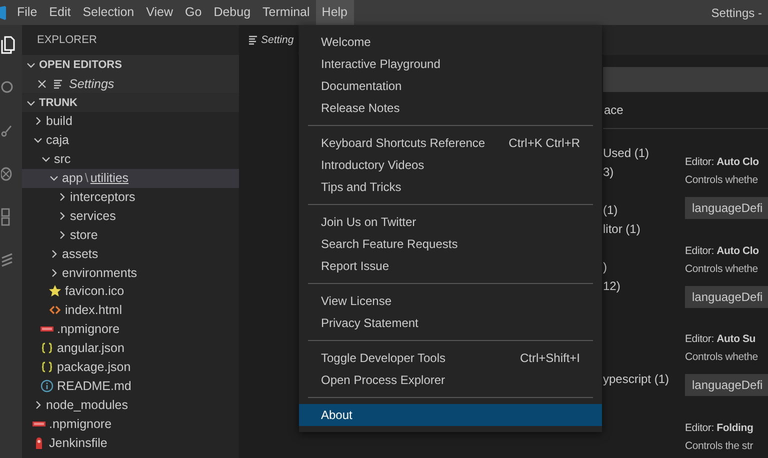  I want to click on section-title: OPEN EDITORS, so click(80, 64).